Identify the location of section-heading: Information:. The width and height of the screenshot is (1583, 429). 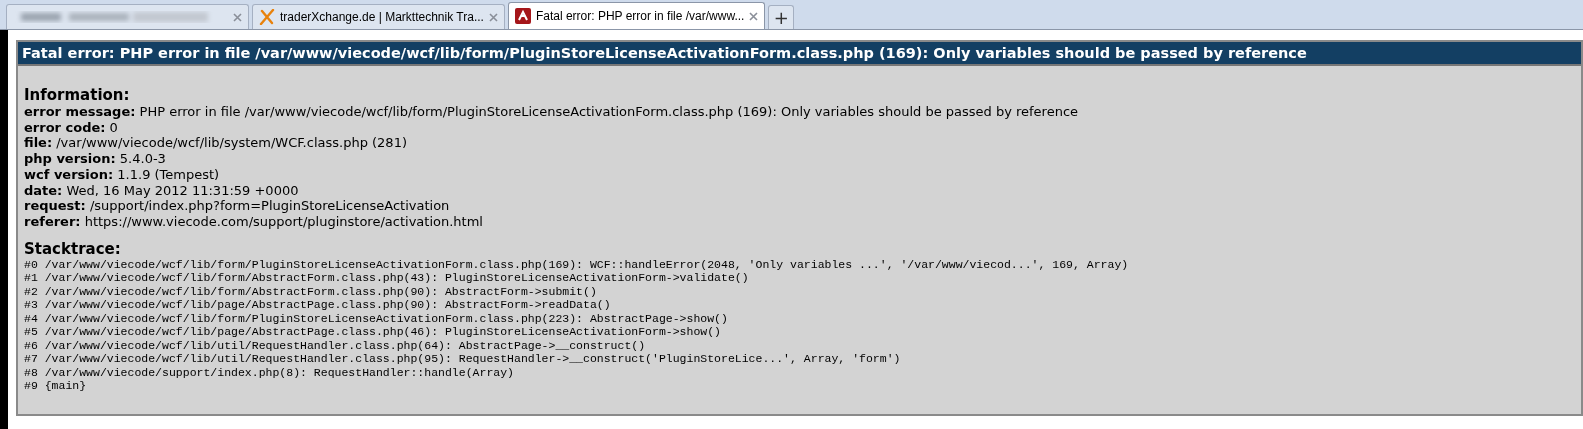
(77, 95).